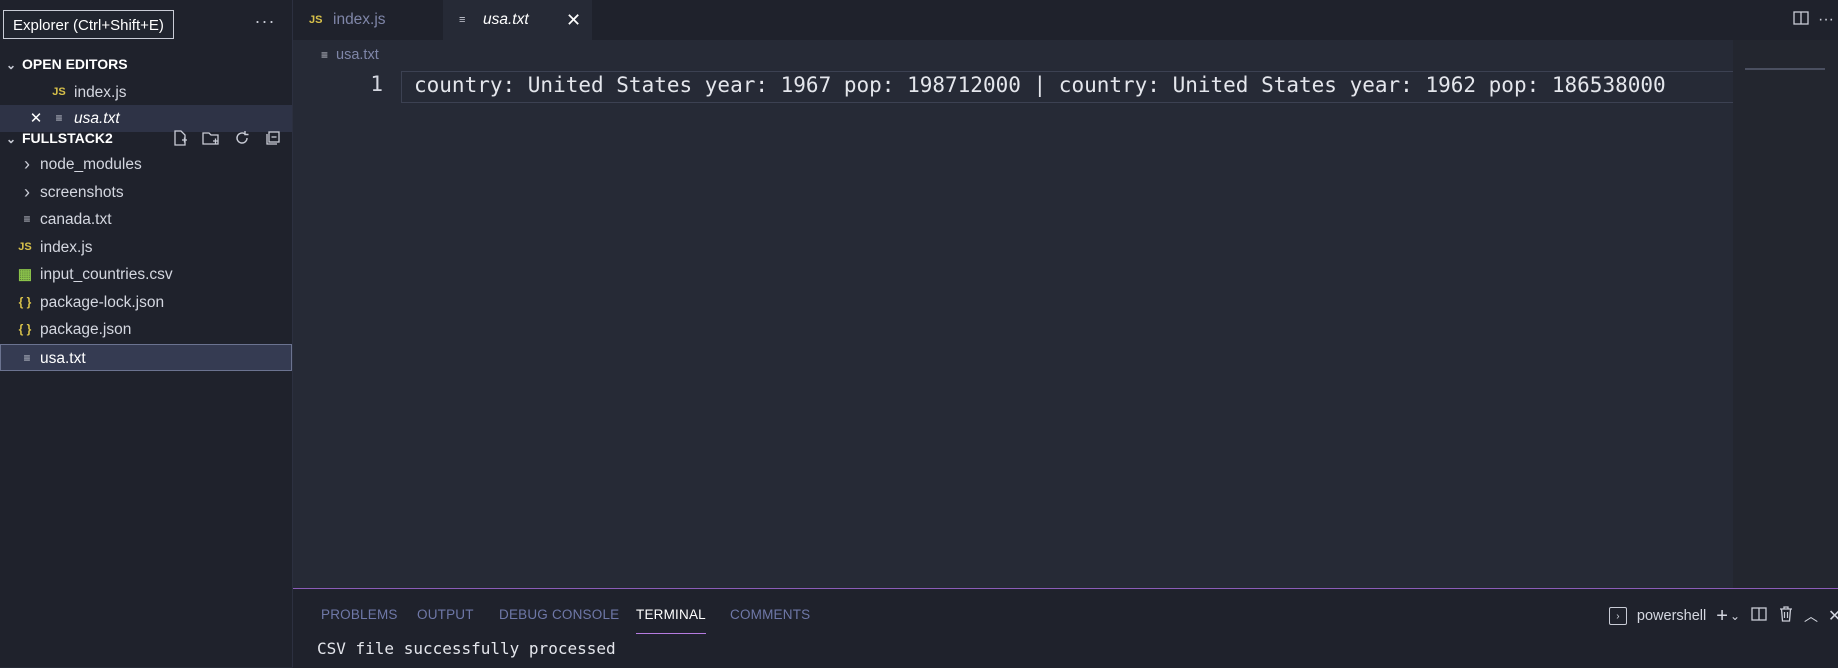  I want to click on shell-selector: powershell, so click(1671, 616).